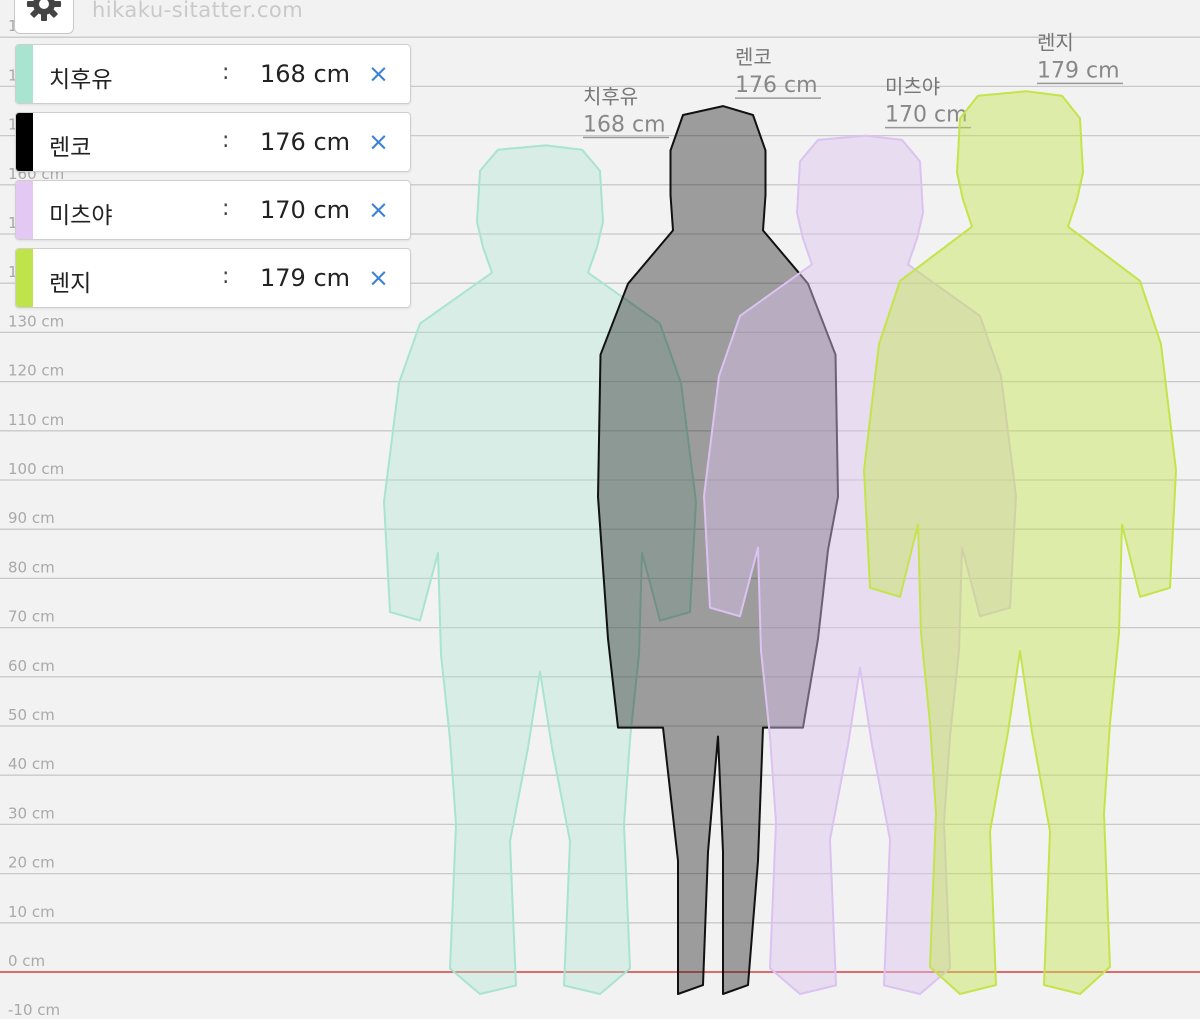 Image resolution: width=1200 pixels, height=1019 pixels. What do you see at coordinates (912, 87) in the screenshot?
I see `figure-name-label: 미츠야` at bounding box center [912, 87].